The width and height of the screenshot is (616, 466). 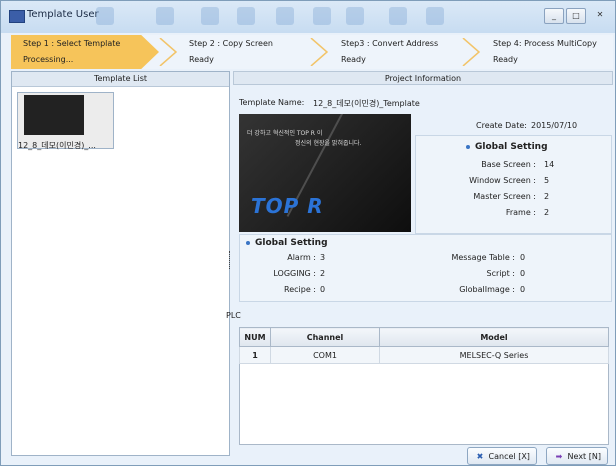 What do you see at coordinates (423, 78) in the screenshot?
I see `project-info-header: Project Information` at bounding box center [423, 78].